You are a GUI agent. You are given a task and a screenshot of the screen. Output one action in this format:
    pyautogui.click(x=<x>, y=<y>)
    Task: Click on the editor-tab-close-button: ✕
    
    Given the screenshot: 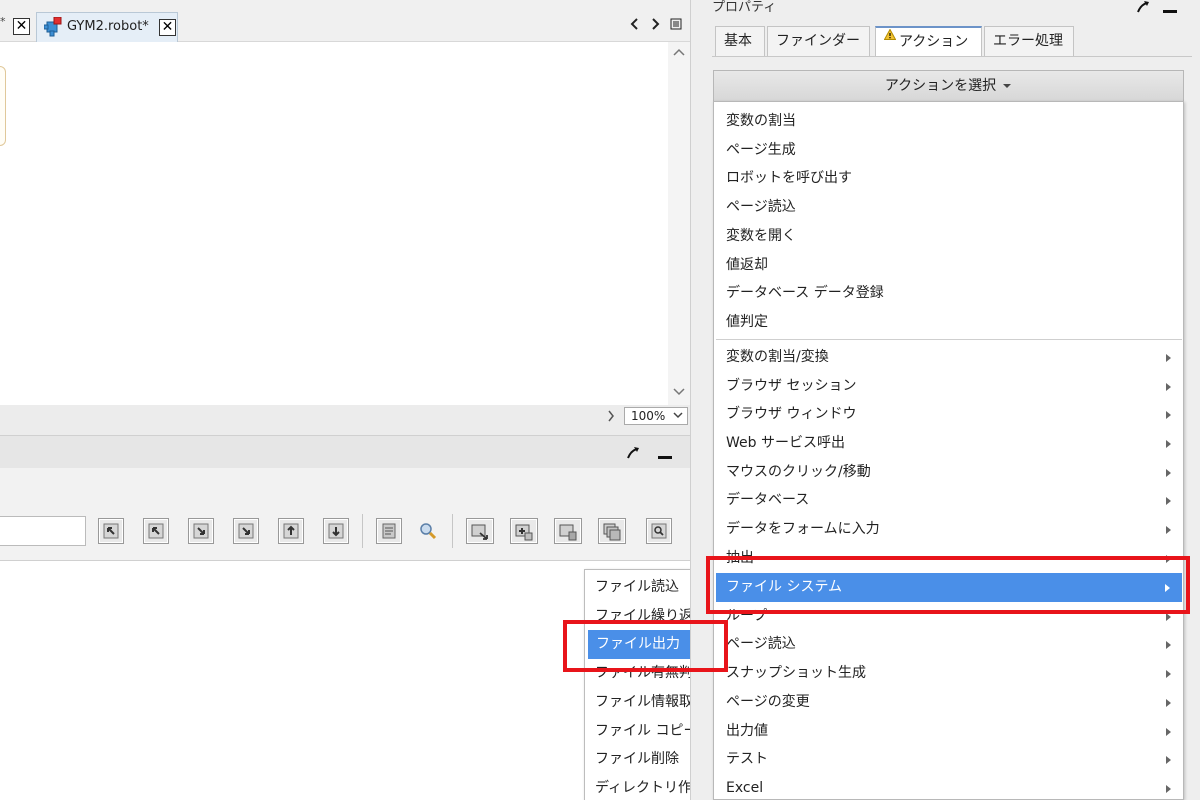 What is the action you would take?
    pyautogui.click(x=167, y=27)
    